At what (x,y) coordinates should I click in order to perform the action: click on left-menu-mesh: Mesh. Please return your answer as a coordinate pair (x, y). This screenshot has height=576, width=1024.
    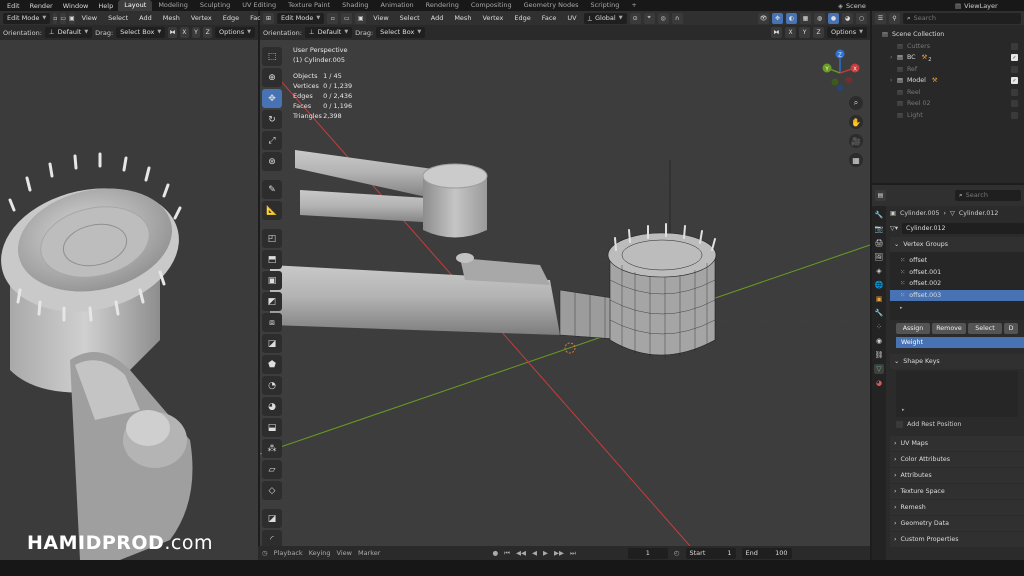
    Looking at the image, I should click on (171, 18).